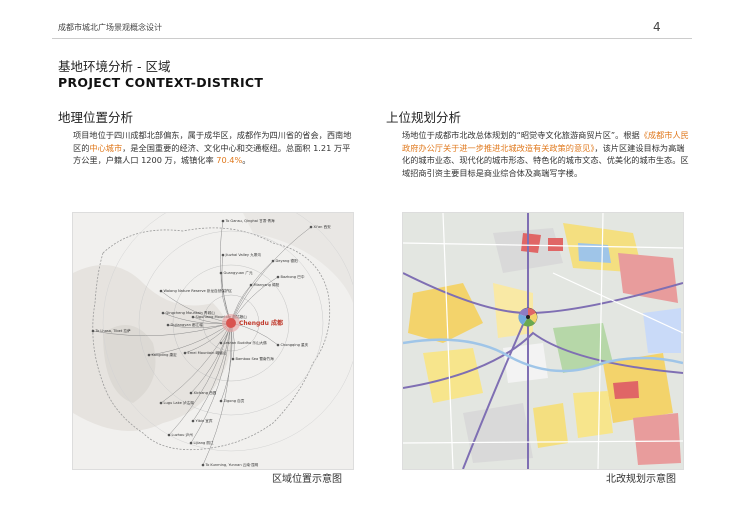 The width and height of the screenshot is (750, 531). What do you see at coordinates (232, 464) in the screenshot?
I see `destination-label: To Kunming, Yunnan 云南·昆明` at bounding box center [232, 464].